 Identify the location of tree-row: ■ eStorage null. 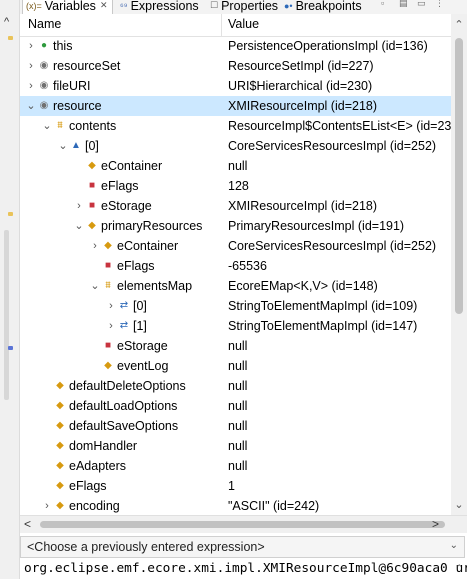
(235, 346).